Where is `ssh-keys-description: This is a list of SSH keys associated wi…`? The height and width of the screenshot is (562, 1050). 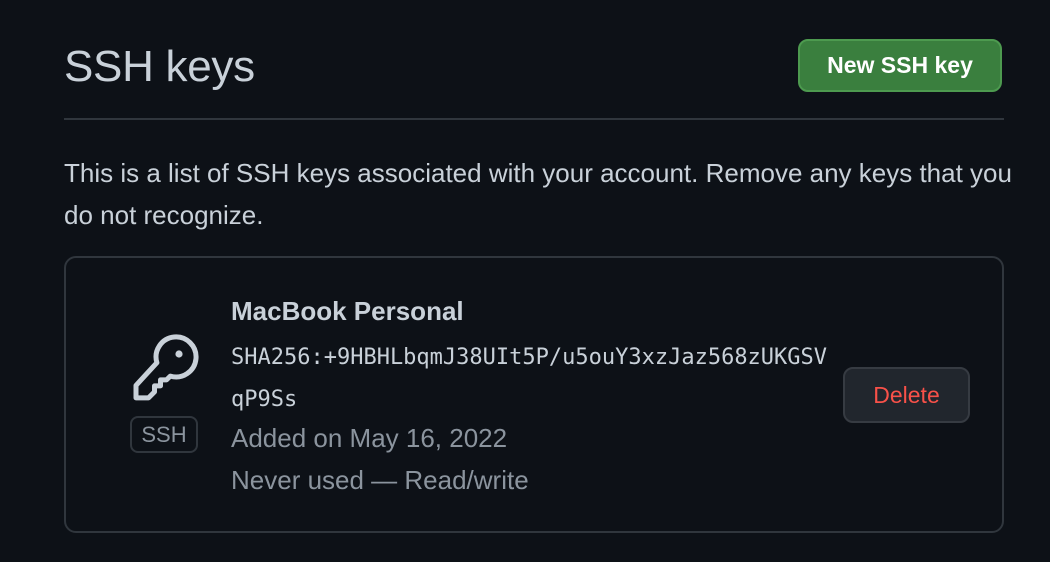 ssh-keys-description: This is a list of SSH keys associated wi… is located at coordinates (538, 194).